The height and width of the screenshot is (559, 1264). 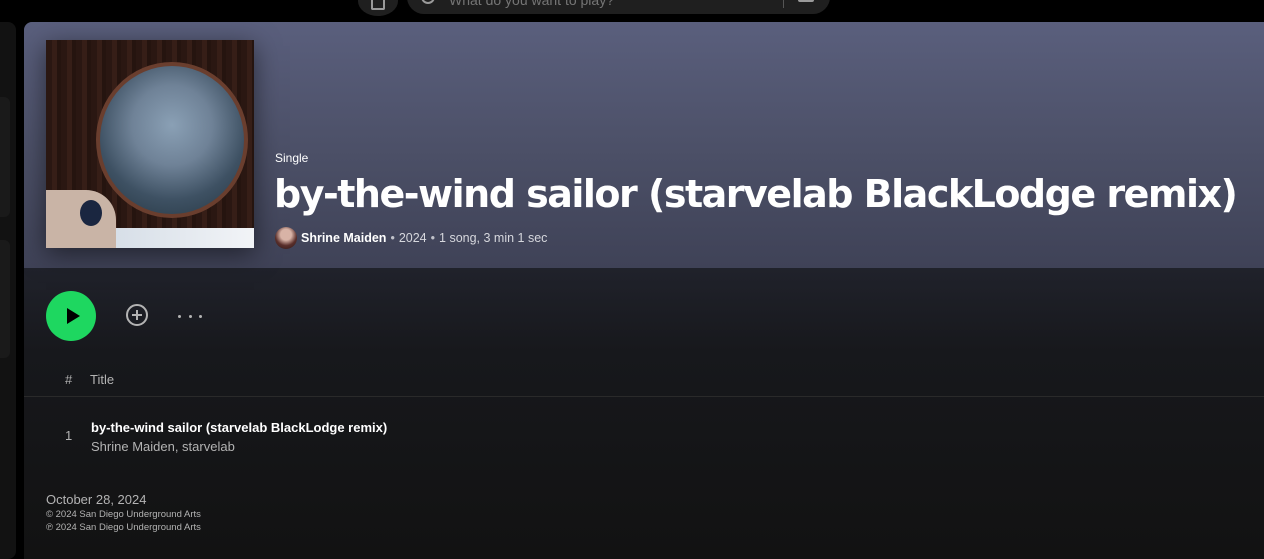 I want to click on album-cover, so click(x=150, y=144).